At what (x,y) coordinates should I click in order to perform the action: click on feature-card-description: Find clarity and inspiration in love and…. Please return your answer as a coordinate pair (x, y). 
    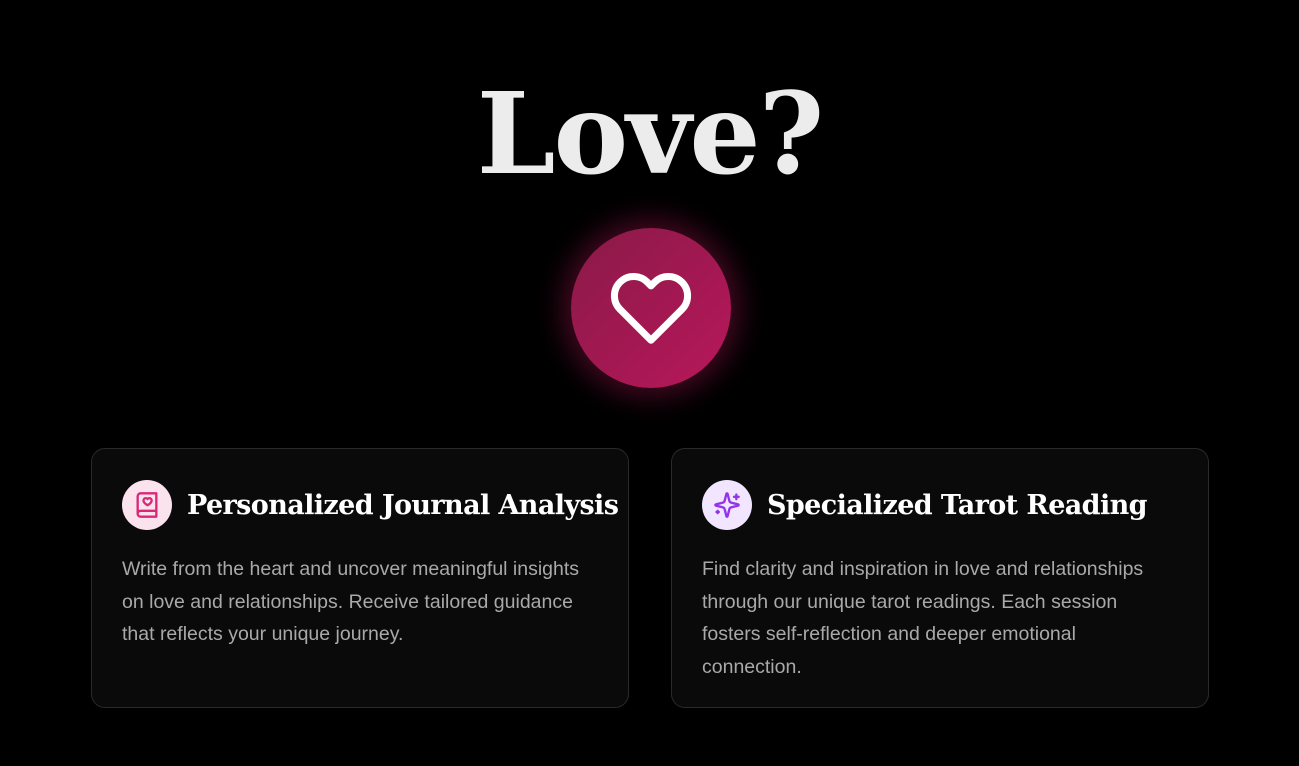
    Looking at the image, I should click on (923, 618).